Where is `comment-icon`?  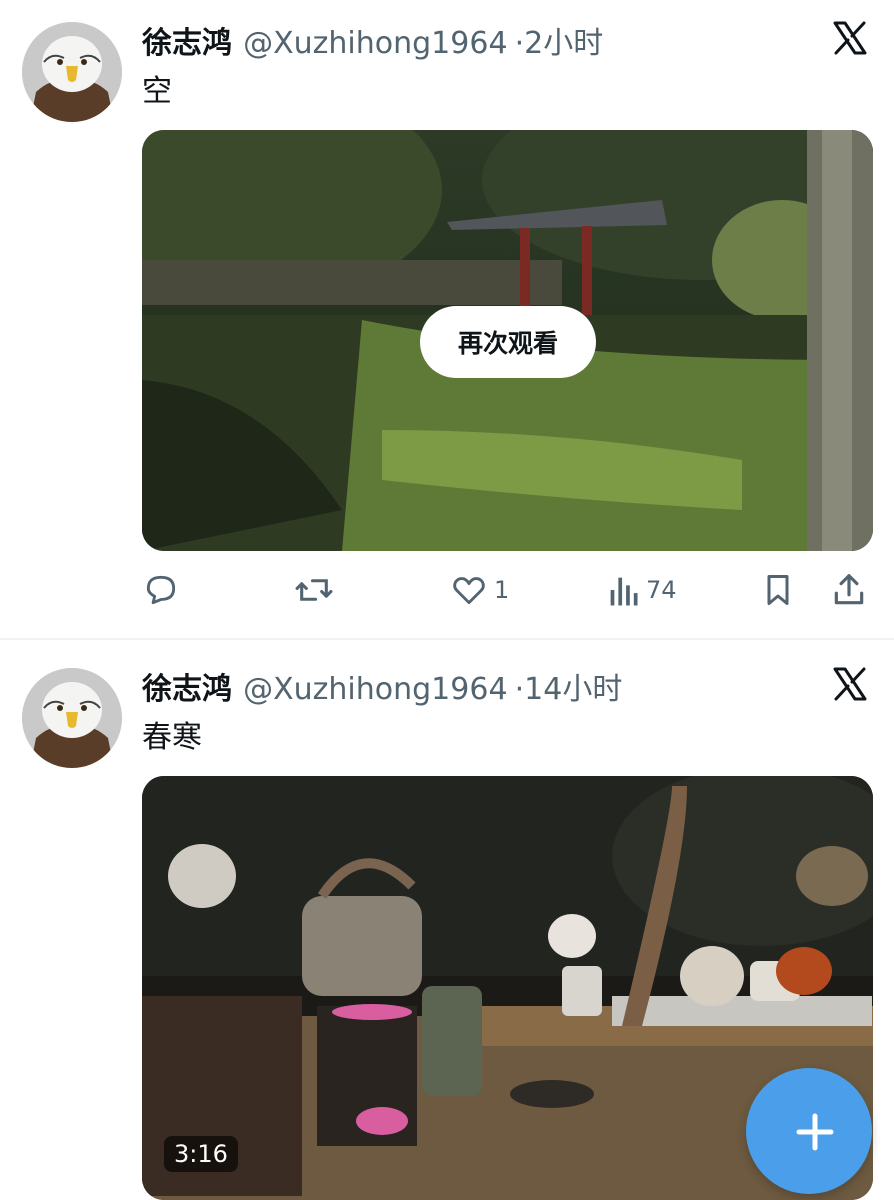
comment-icon is located at coordinates (161, 590).